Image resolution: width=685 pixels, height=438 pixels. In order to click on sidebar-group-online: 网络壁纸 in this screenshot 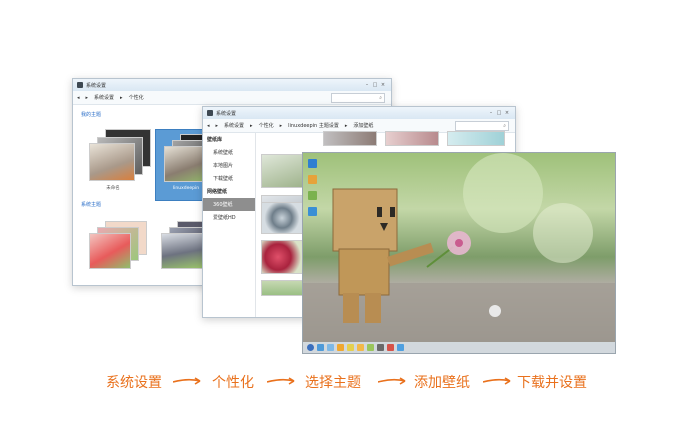, I will do `click(217, 192)`.